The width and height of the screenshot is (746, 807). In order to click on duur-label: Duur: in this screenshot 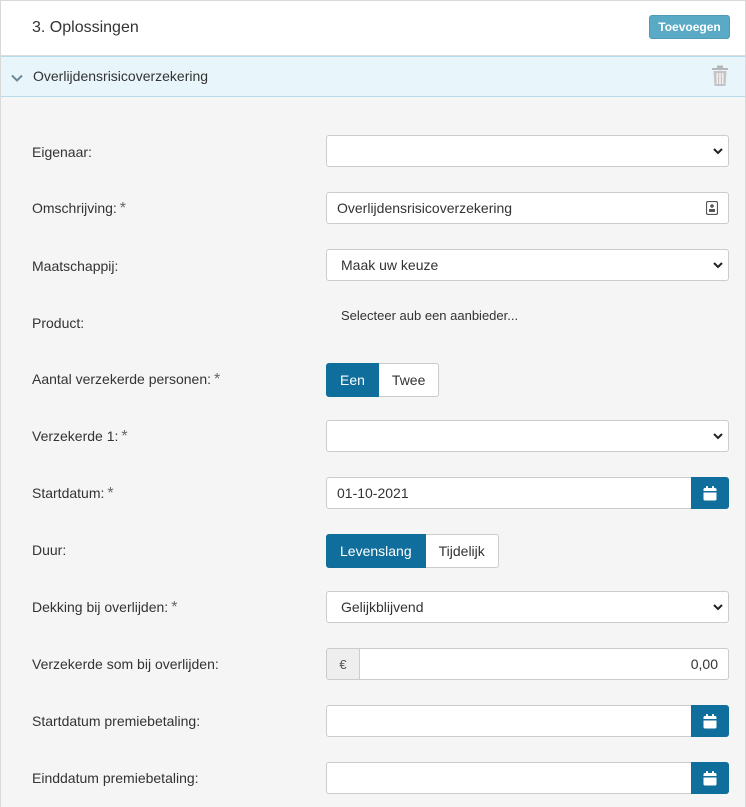, I will do `click(49, 550)`.